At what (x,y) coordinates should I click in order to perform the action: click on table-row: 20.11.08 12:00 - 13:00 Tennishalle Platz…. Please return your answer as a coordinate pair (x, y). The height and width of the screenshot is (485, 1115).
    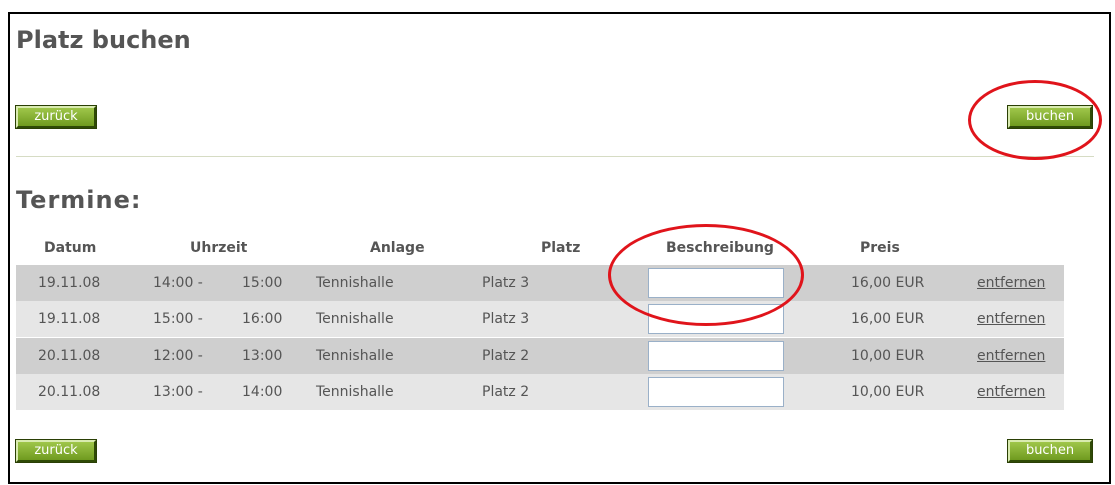
    Looking at the image, I should click on (540, 356).